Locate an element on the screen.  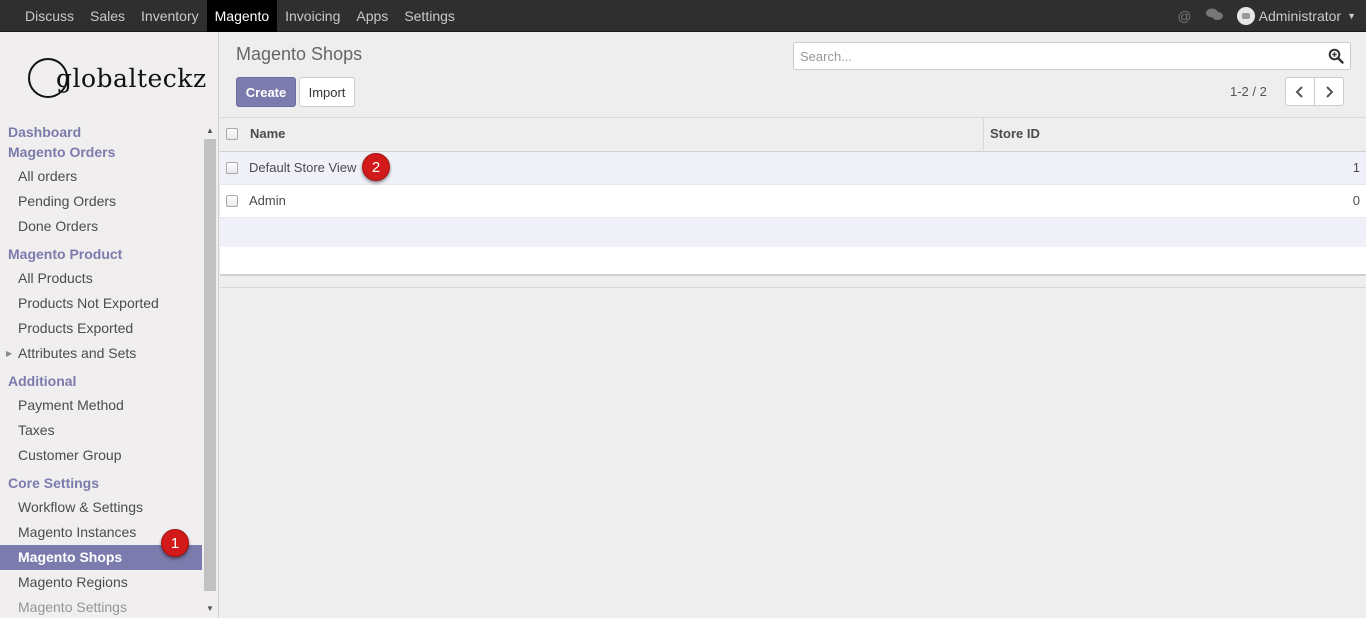
menu-magento: Magento is located at coordinates (242, 16).